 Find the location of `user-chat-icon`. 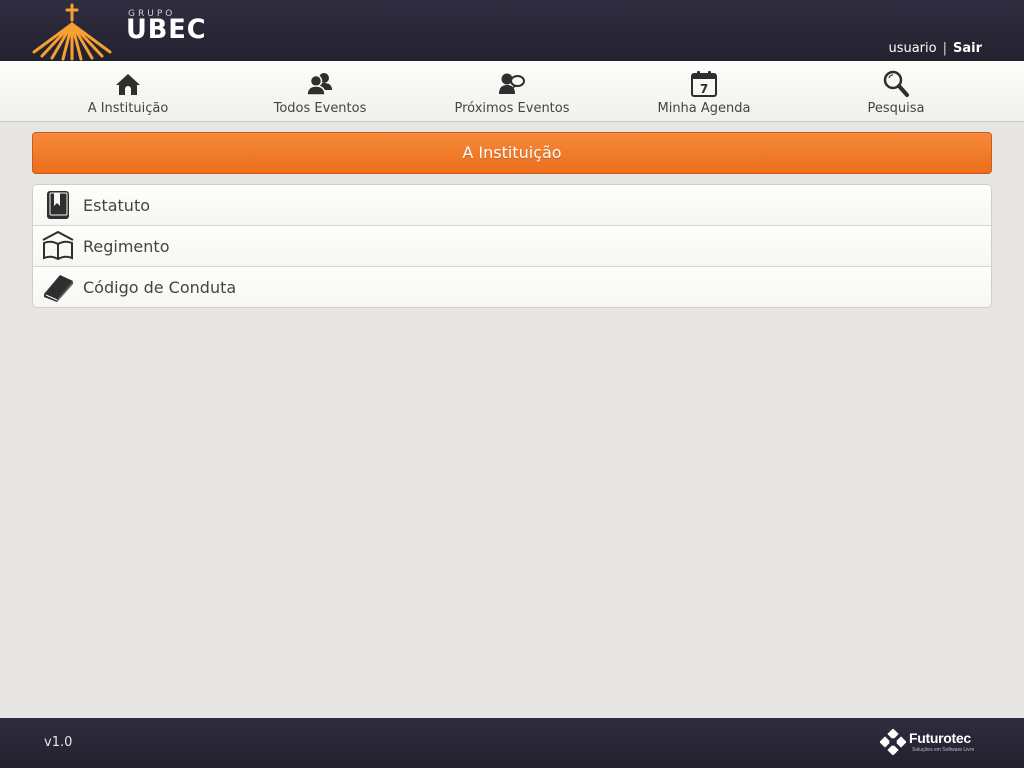

user-chat-icon is located at coordinates (512, 83).